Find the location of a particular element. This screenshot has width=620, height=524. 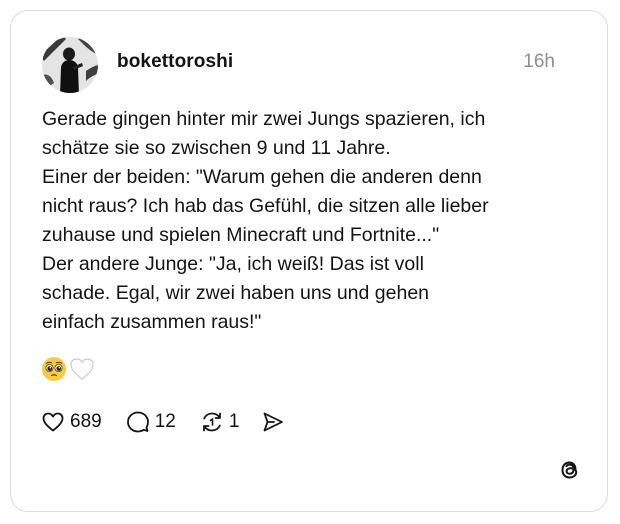

reply-count: 12 is located at coordinates (165, 421).